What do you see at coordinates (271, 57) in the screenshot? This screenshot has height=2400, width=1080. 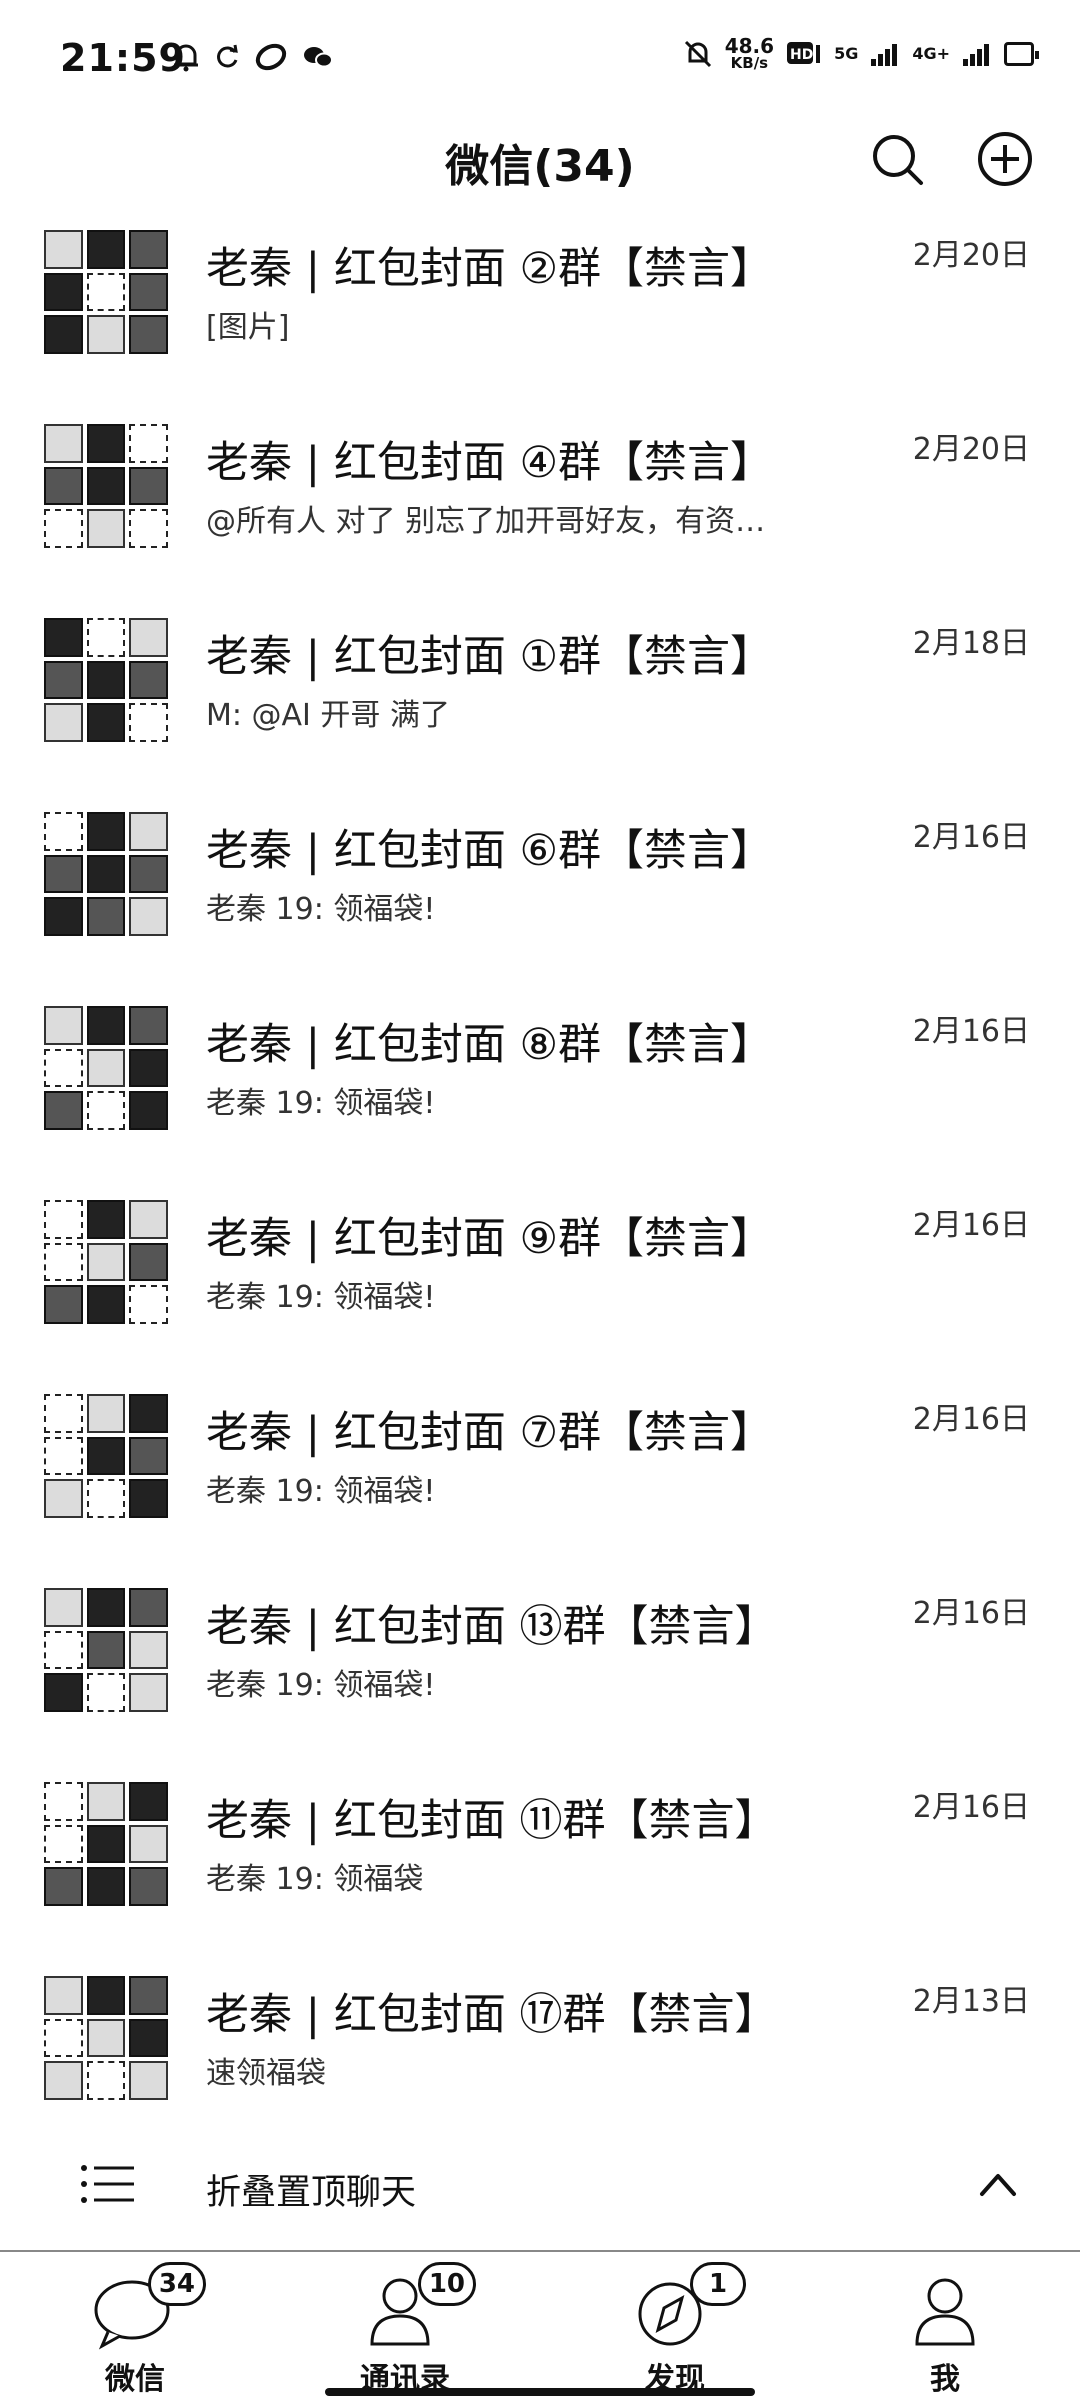 I see `app-leaf-icon` at bounding box center [271, 57].